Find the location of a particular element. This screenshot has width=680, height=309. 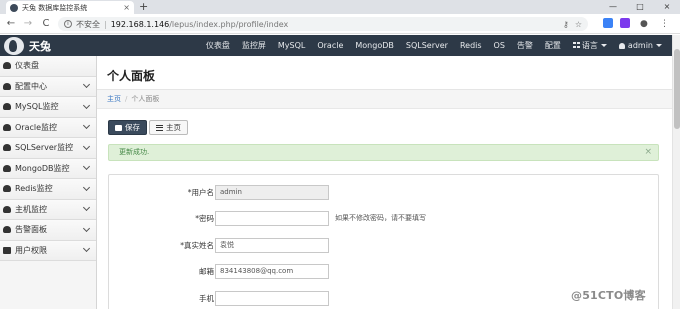

user-icon is located at coordinates (621, 45).